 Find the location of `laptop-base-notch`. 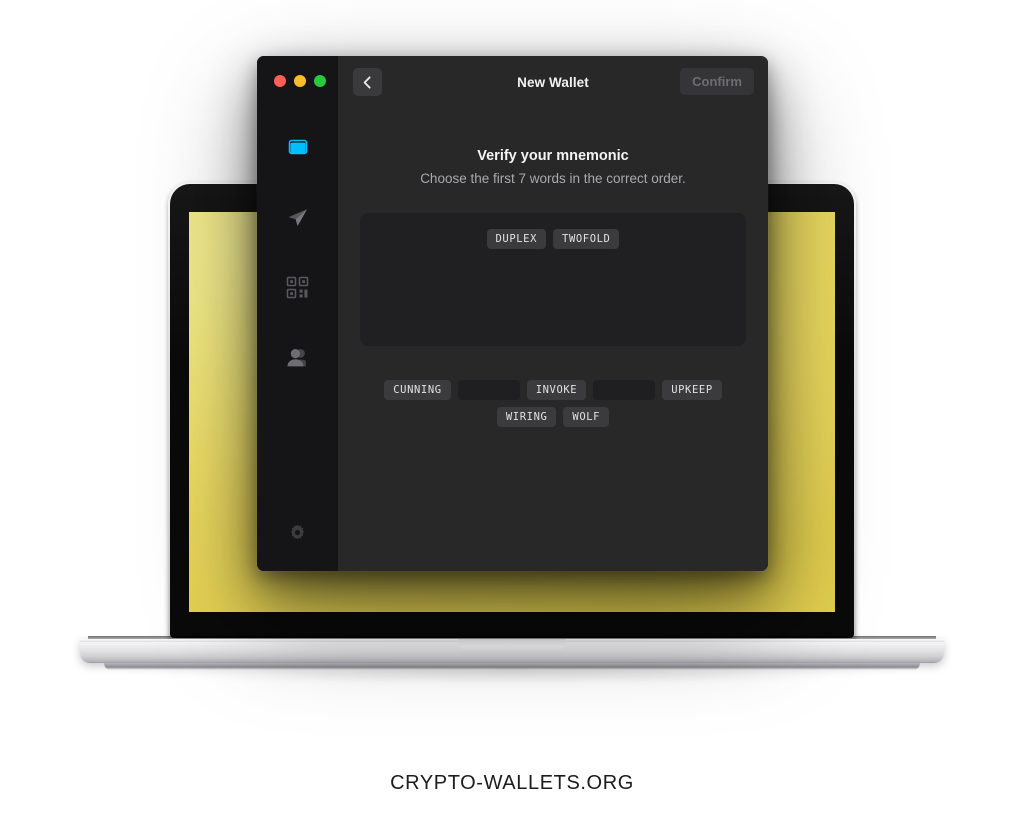

laptop-base-notch is located at coordinates (512, 644).